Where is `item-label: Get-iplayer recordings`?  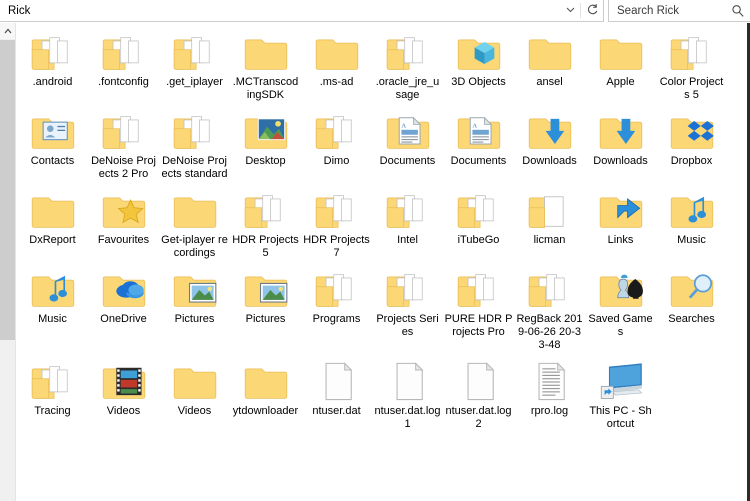
item-label: Get-iplayer recordings is located at coordinates (194, 246).